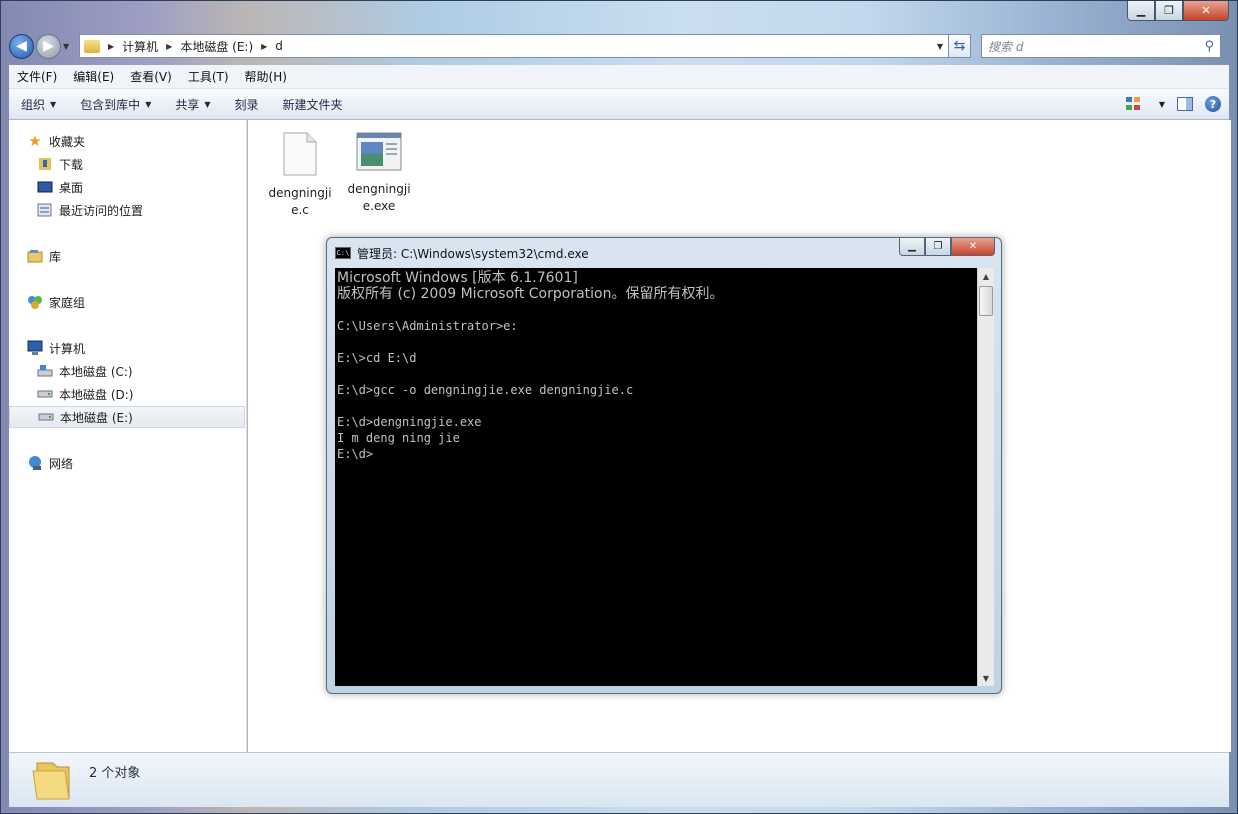 The image size is (1238, 814). What do you see at coordinates (1169, 11) in the screenshot?
I see `maximize-button: ❐` at bounding box center [1169, 11].